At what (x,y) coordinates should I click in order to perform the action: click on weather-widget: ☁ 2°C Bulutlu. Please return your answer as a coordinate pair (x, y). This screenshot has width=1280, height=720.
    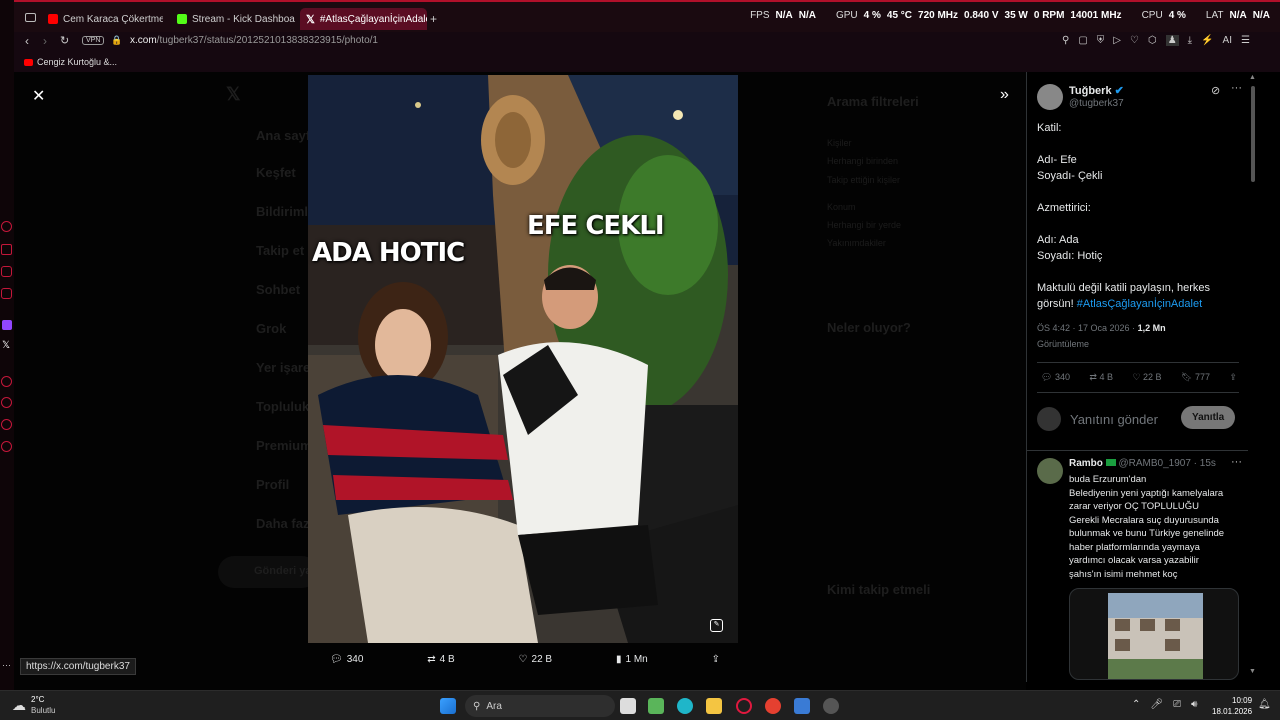
    Looking at the image, I should click on (33, 705).